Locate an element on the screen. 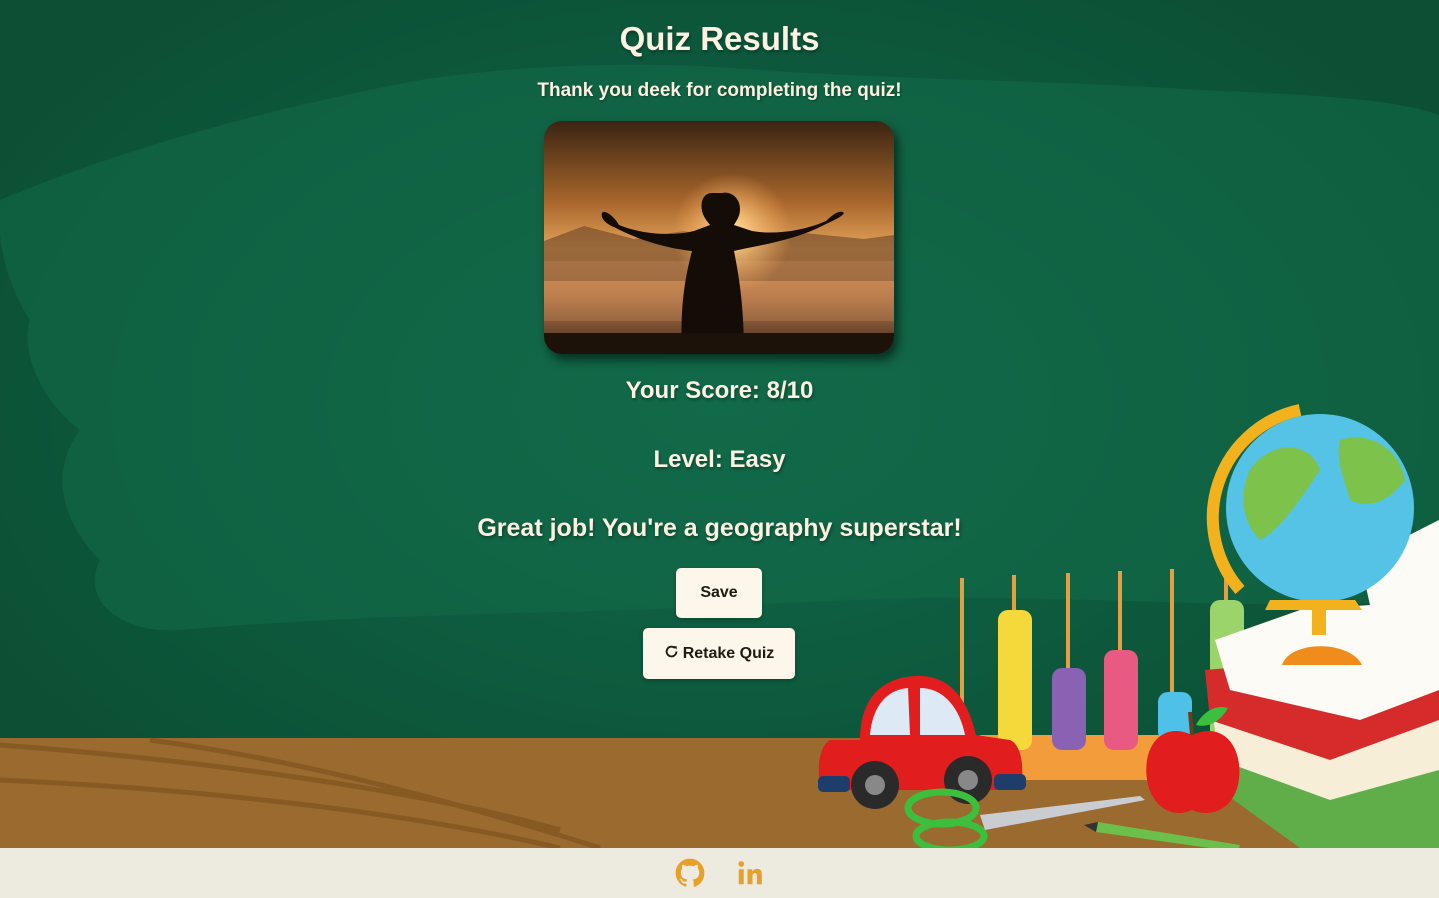 This screenshot has height=898, width=1439. save-button-label: Save is located at coordinates (719, 592).